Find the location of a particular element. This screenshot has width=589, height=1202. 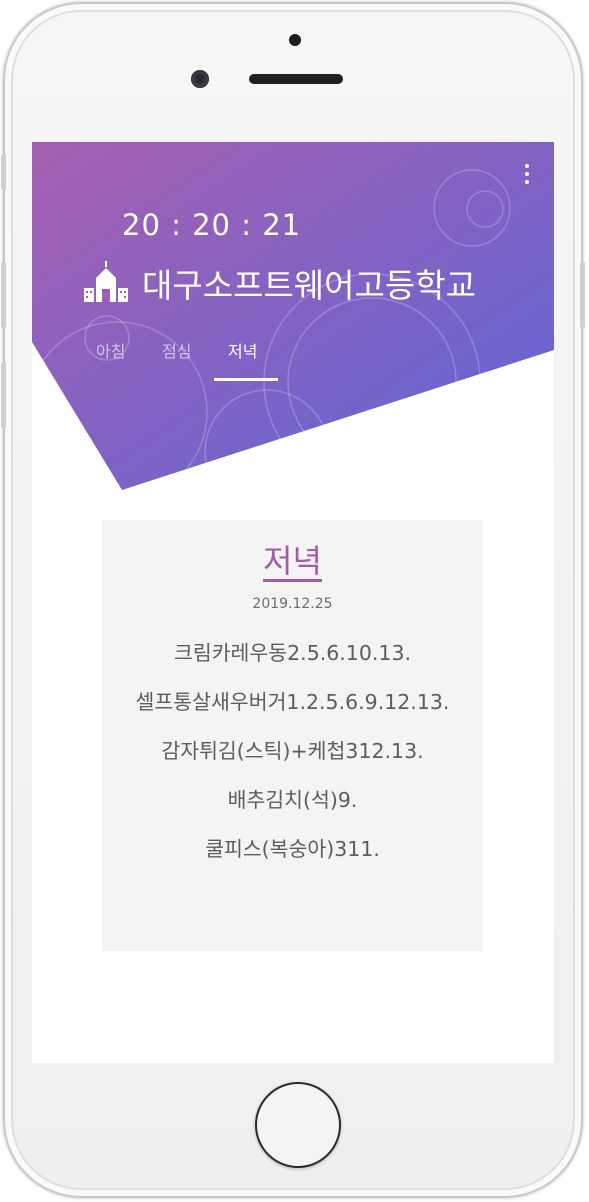

menu-item: 쿨피스(복숭아)311. is located at coordinates (292, 849).